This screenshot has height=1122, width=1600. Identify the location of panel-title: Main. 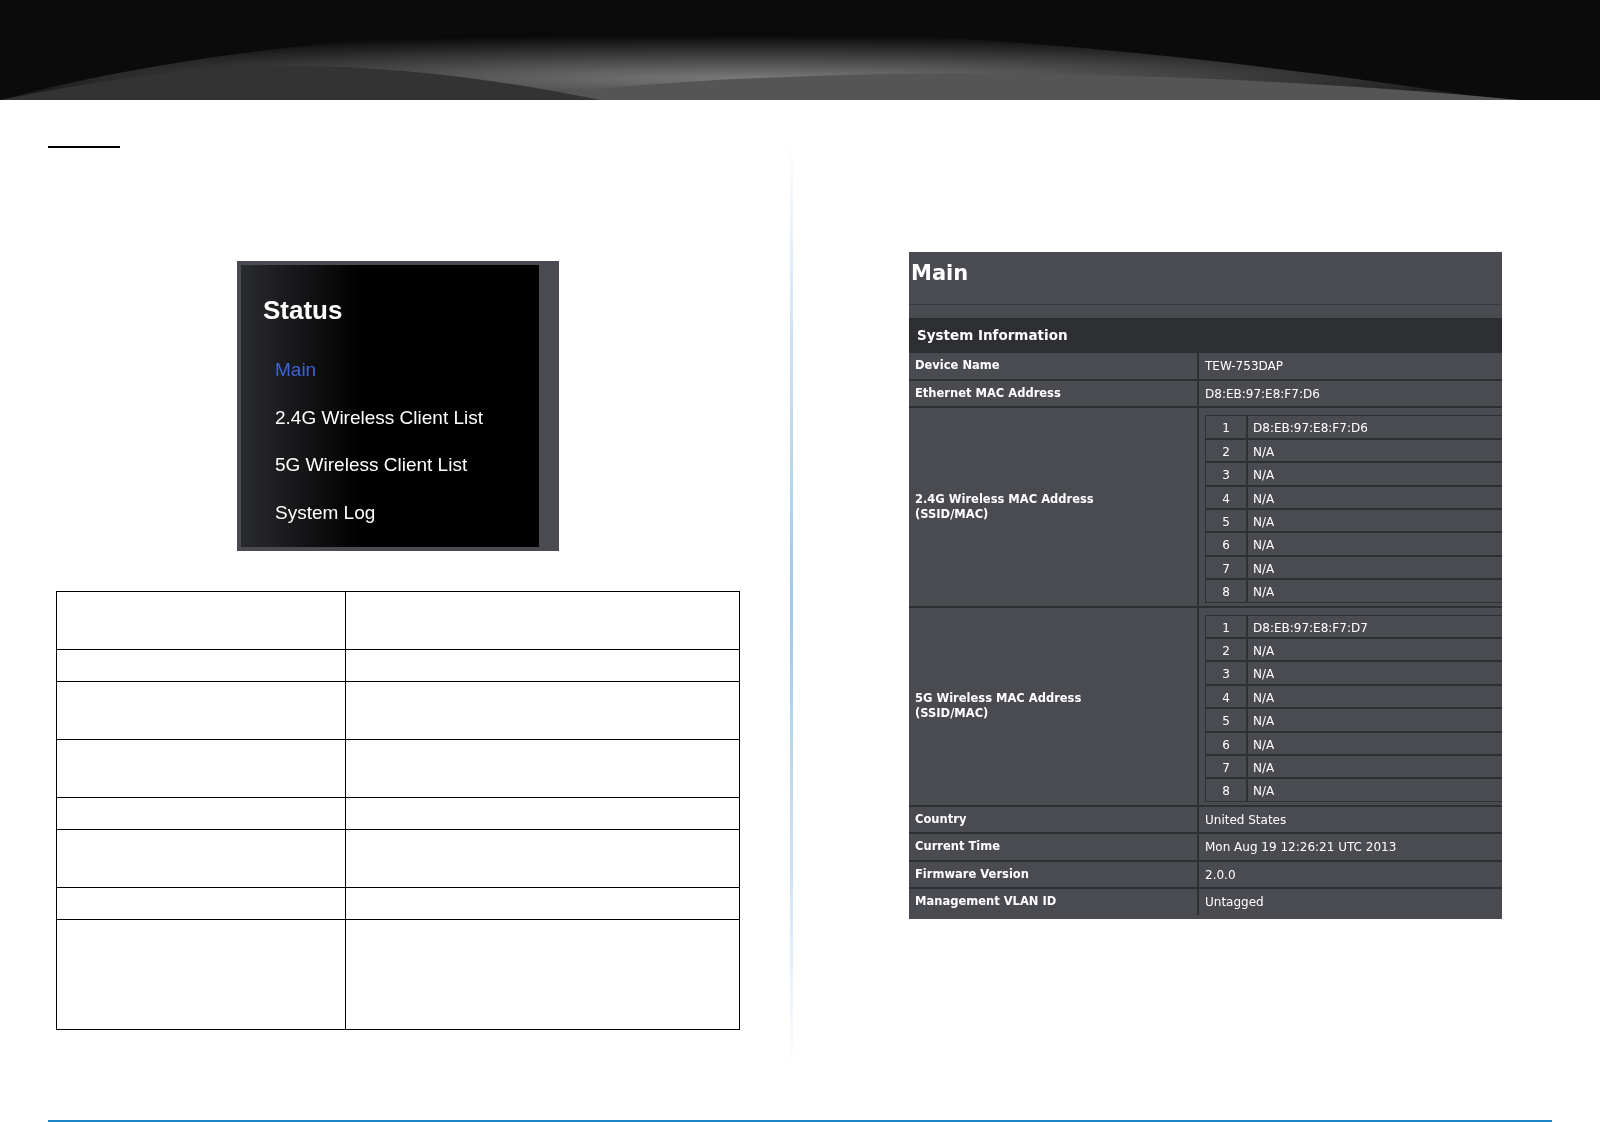
(940, 273).